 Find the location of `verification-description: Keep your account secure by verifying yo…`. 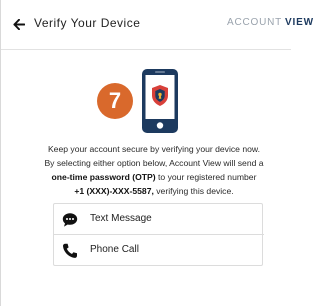

verification-description: Keep your account secure by verifying yo… is located at coordinates (154, 170).